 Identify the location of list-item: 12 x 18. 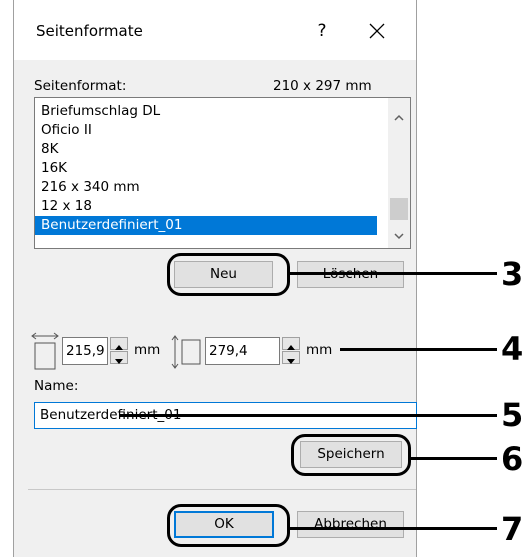
(206, 206).